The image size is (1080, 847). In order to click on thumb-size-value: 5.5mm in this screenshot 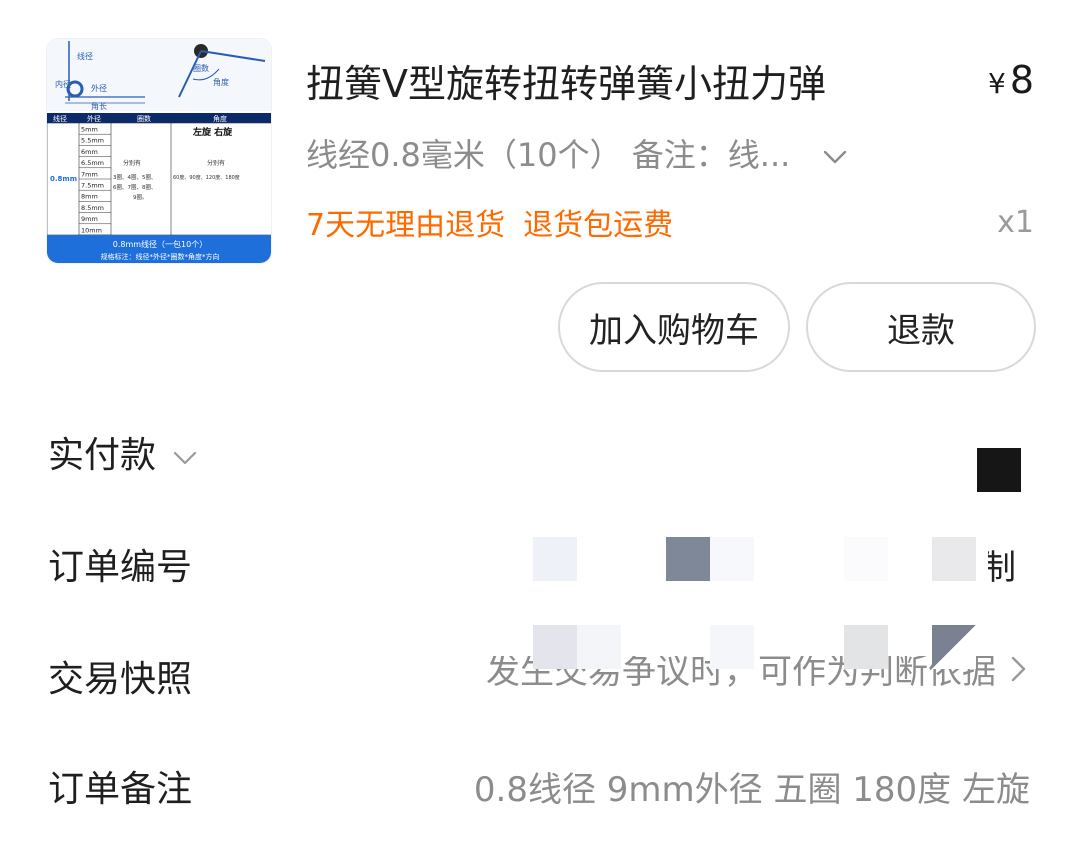, I will do `click(92, 141)`.